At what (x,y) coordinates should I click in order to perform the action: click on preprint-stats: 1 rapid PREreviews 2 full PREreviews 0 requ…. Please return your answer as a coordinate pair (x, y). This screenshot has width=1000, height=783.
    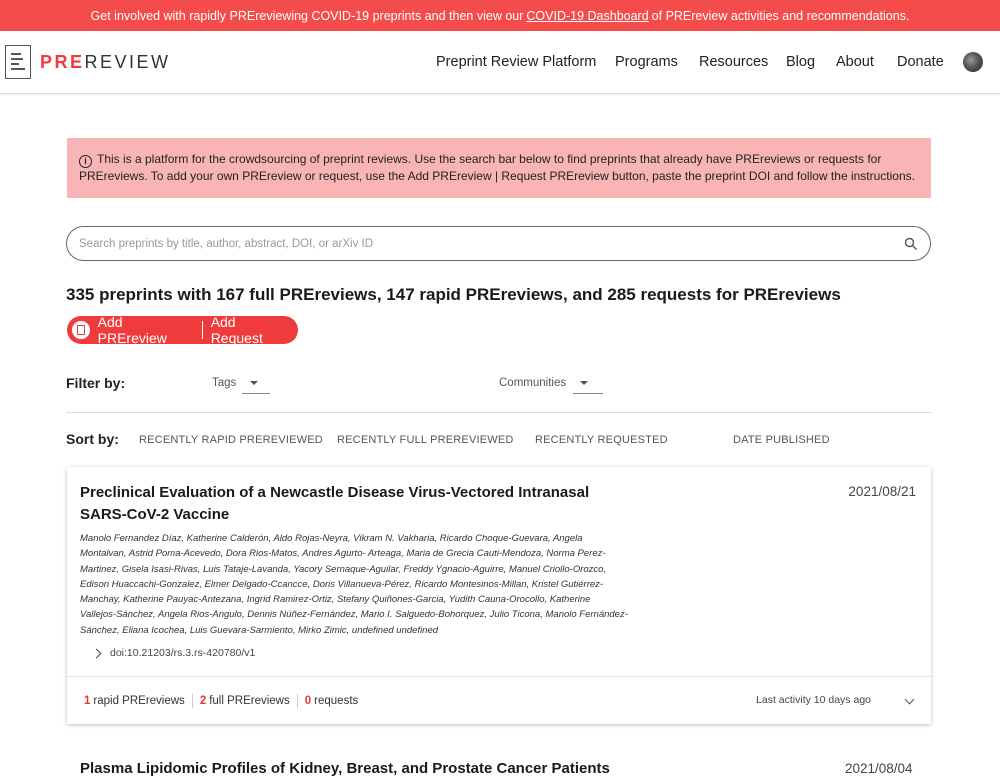
    Looking at the image, I should click on (499, 700).